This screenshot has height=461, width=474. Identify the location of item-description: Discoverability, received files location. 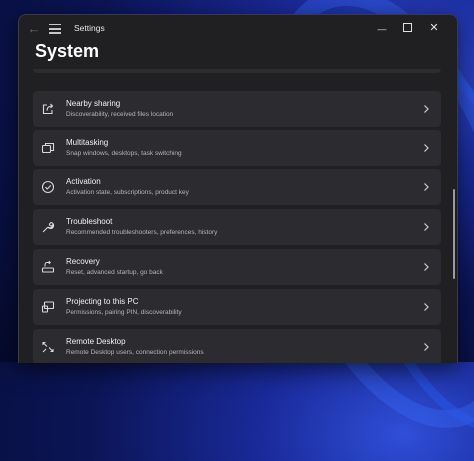
(120, 114).